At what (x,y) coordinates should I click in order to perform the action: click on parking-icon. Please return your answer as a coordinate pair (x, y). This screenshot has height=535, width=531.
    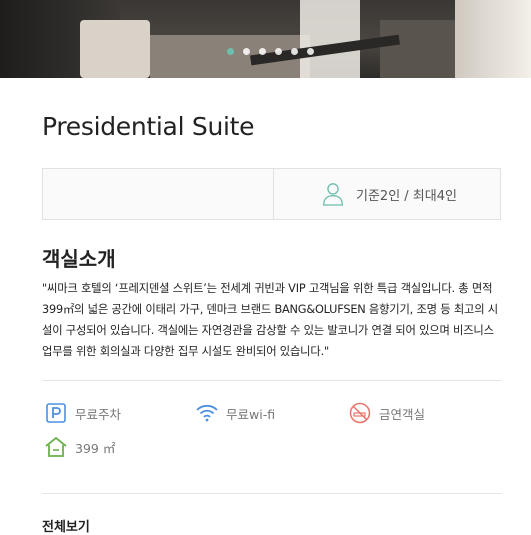
    Looking at the image, I should click on (56, 413).